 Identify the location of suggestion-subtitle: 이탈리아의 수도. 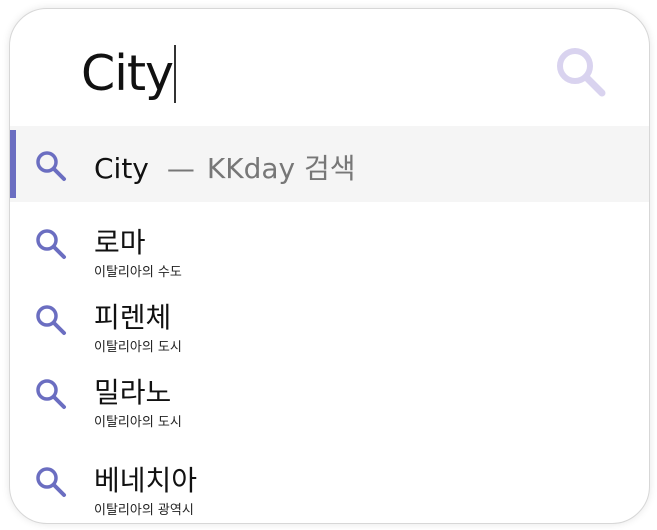
(138, 272).